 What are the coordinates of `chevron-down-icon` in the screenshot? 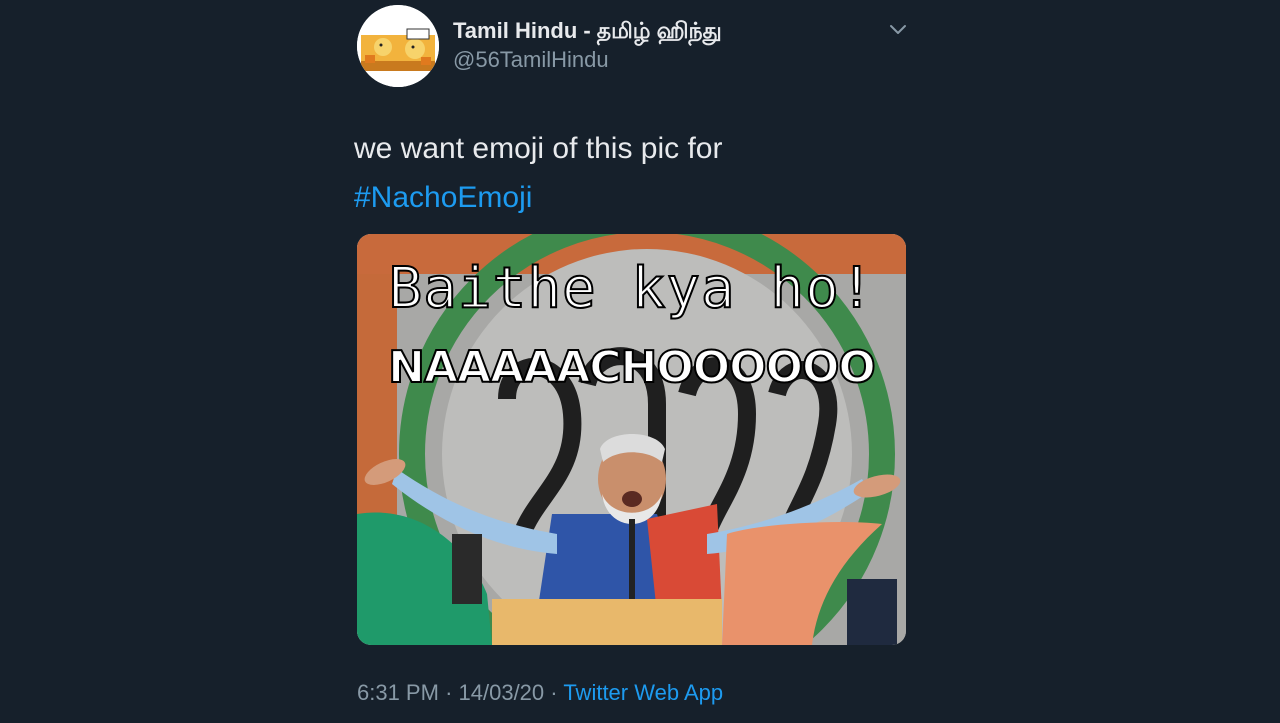 It's located at (898, 30).